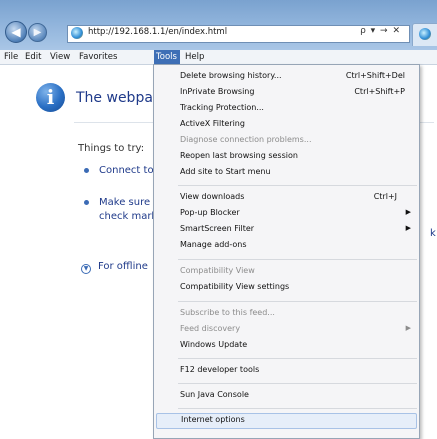 This screenshot has height=439, width=437. I want to click on menu-item-label: Compatibility View settings, so click(235, 286).